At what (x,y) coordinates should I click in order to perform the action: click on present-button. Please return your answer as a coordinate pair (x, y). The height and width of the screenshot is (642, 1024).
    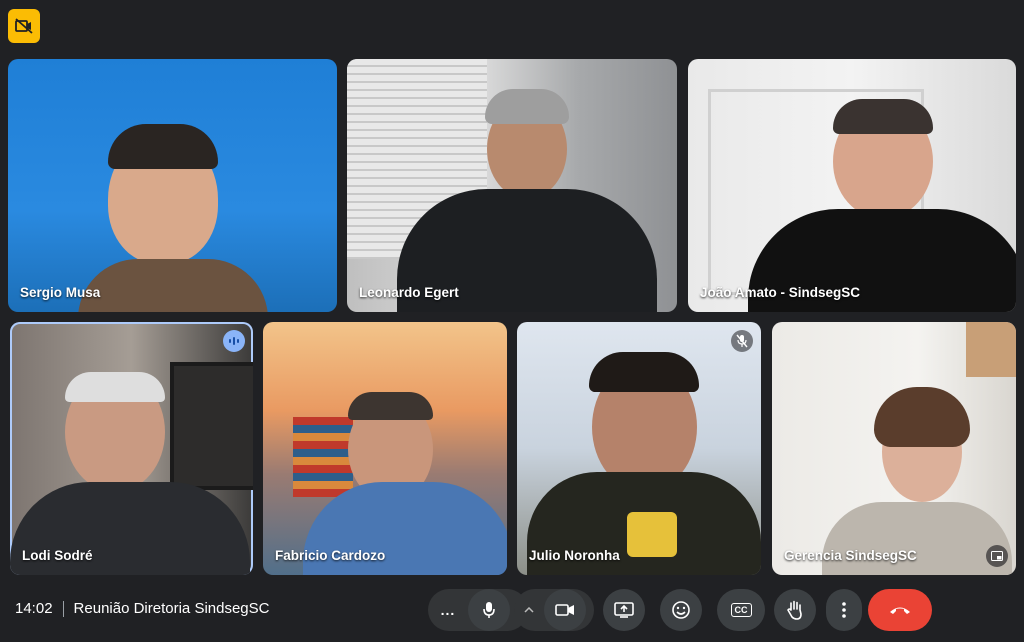
    Looking at the image, I should click on (624, 610).